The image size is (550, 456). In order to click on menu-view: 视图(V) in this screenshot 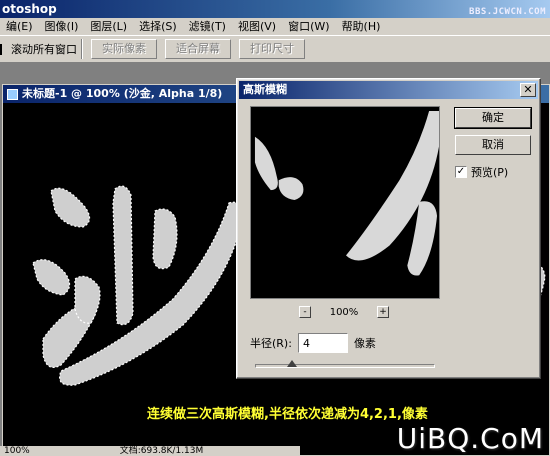, I will do `click(257, 26)`.